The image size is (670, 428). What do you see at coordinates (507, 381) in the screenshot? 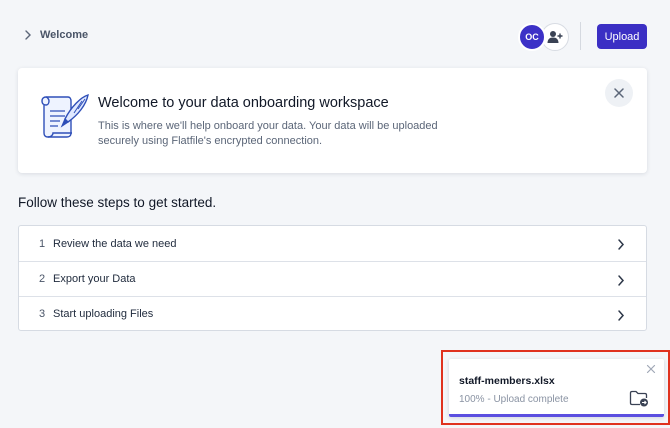
I see `toast-filename: staff-members.xlsx` at bounding box center [507, 381].